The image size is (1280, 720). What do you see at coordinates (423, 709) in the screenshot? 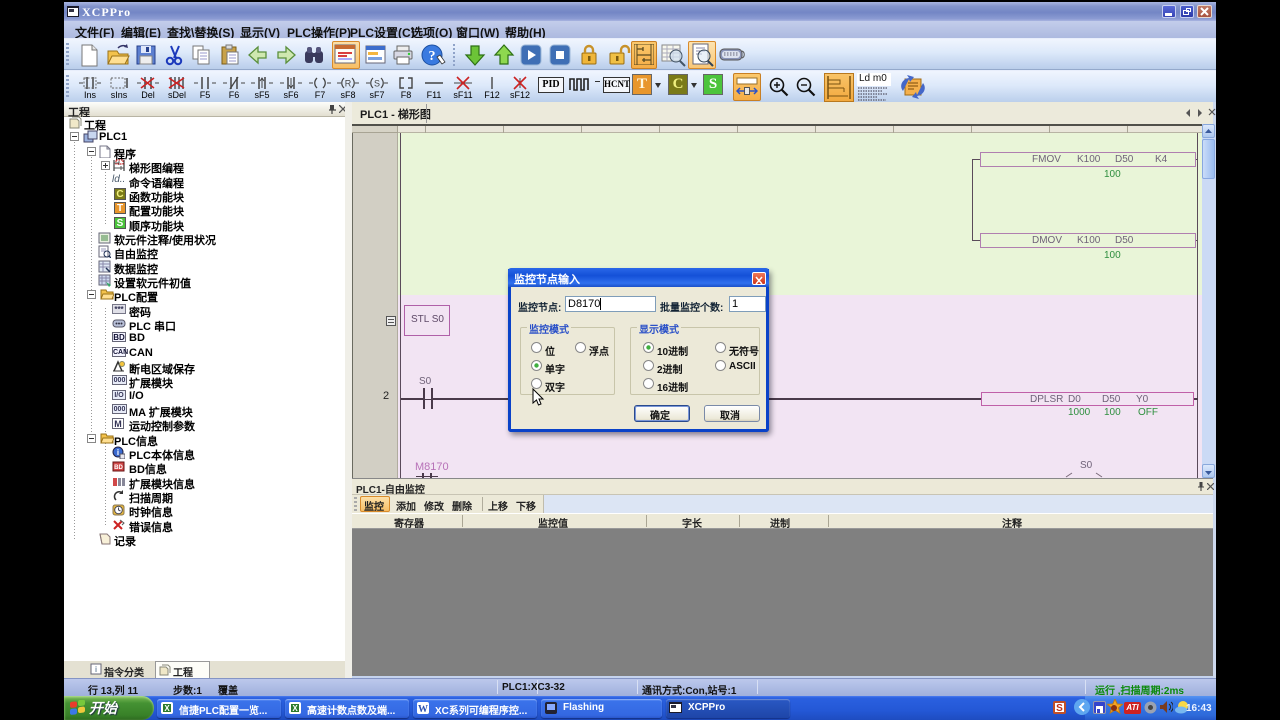
I see `svg-text: W` at bounding box center [423, 709].